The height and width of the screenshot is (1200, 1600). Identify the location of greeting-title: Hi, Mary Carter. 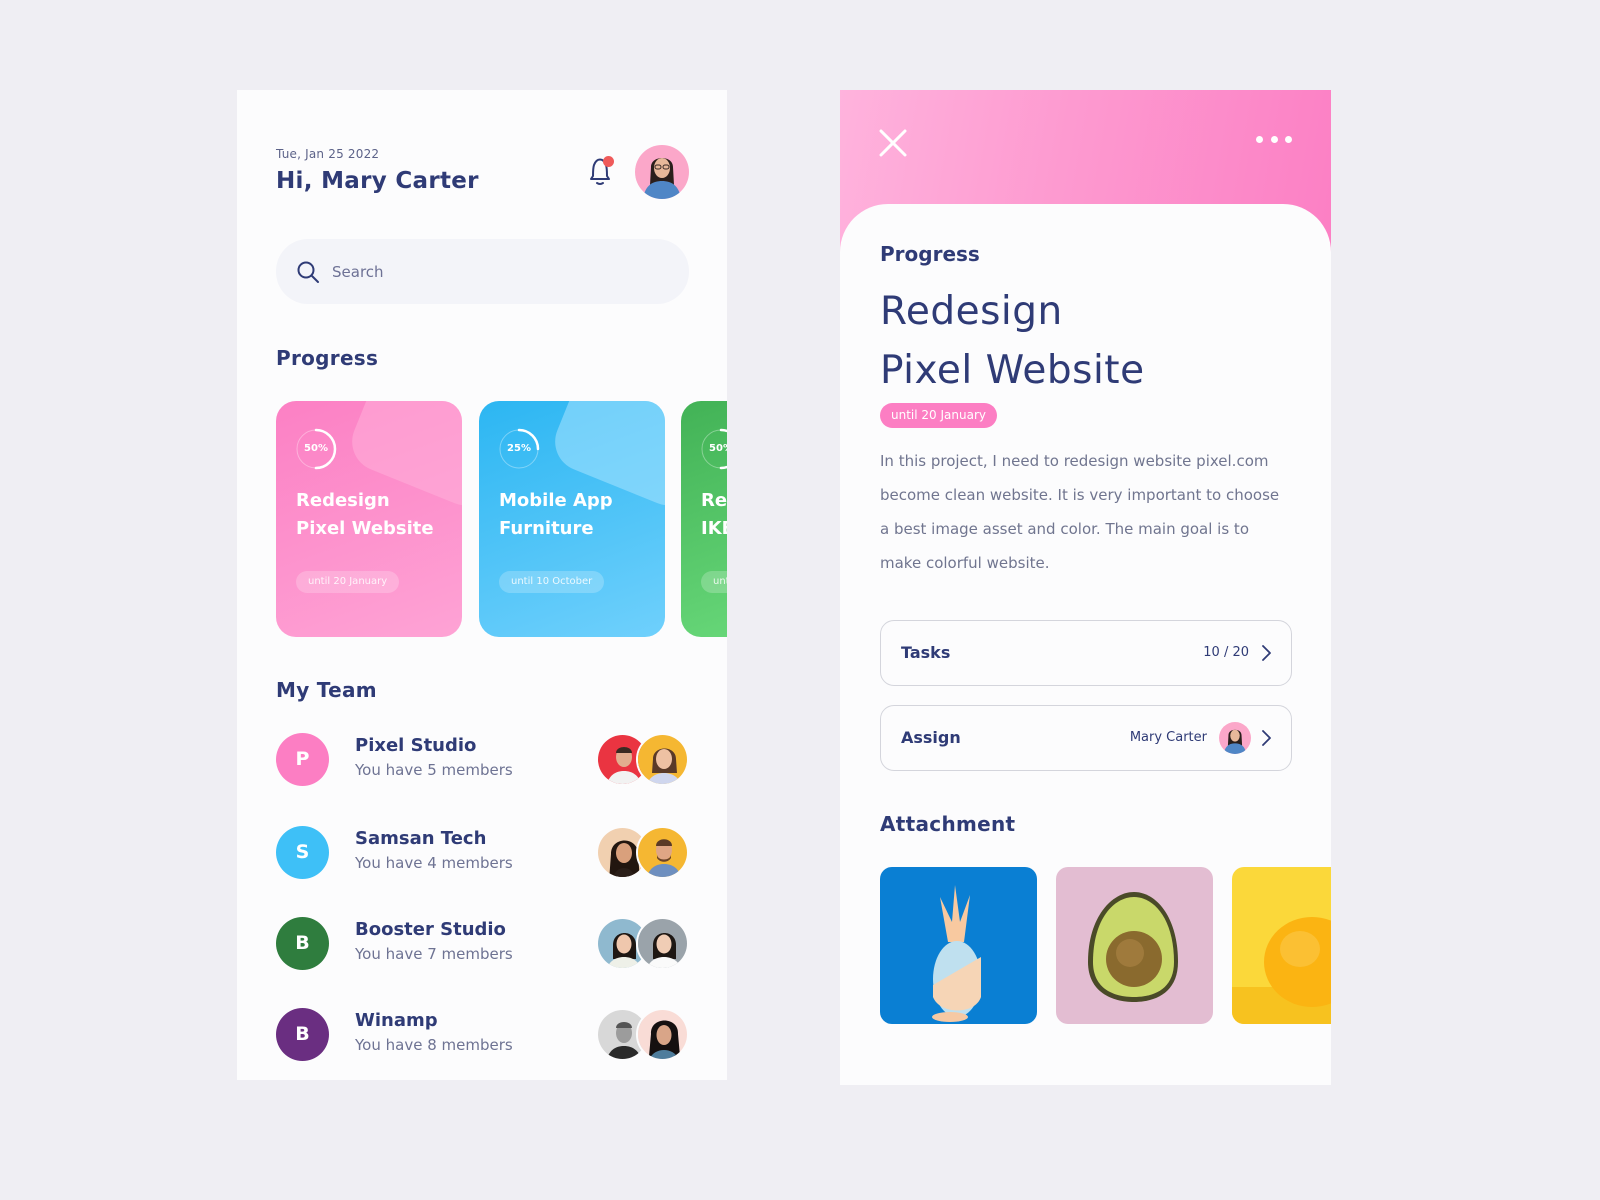
(377, 181).